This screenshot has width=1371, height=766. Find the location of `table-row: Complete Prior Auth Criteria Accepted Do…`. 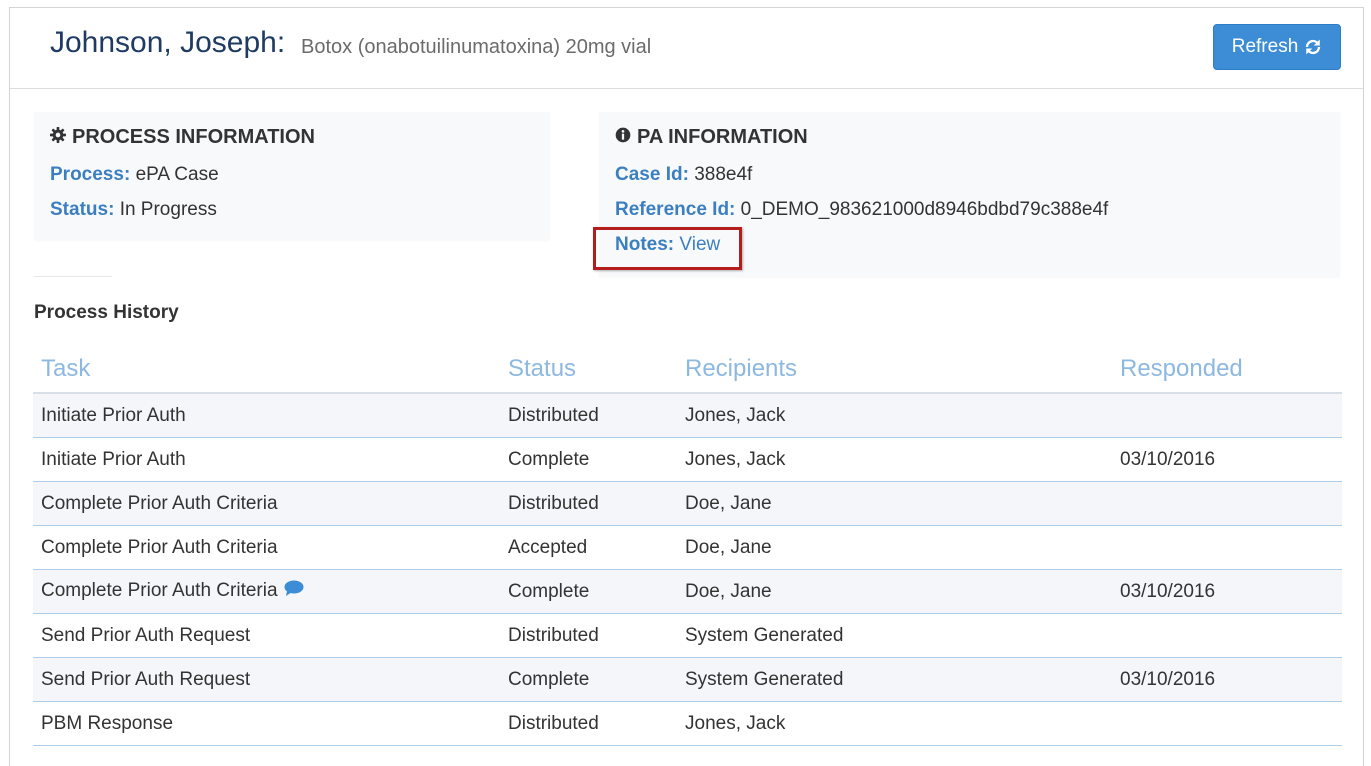

table-row: Complete Prior Auth Criteria Accepted Do… is located at coordinates (687, 547).